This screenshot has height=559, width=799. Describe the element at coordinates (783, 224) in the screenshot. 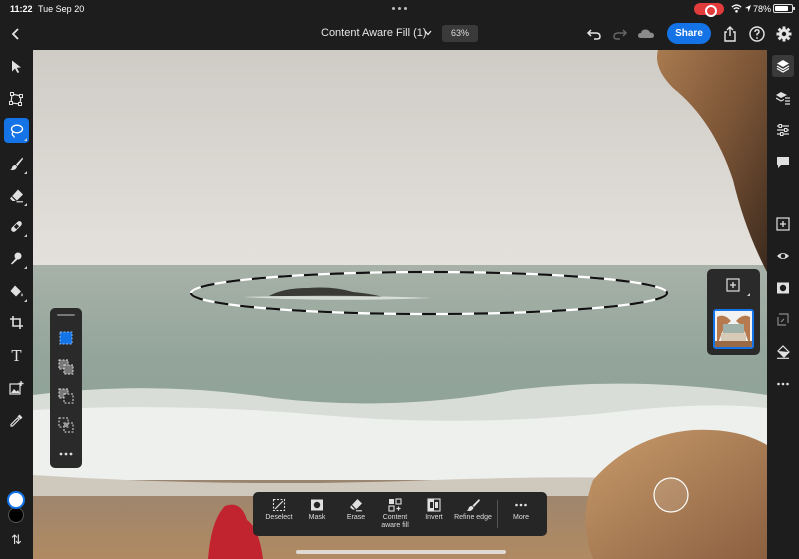

I see `add-layer-button` at that location.